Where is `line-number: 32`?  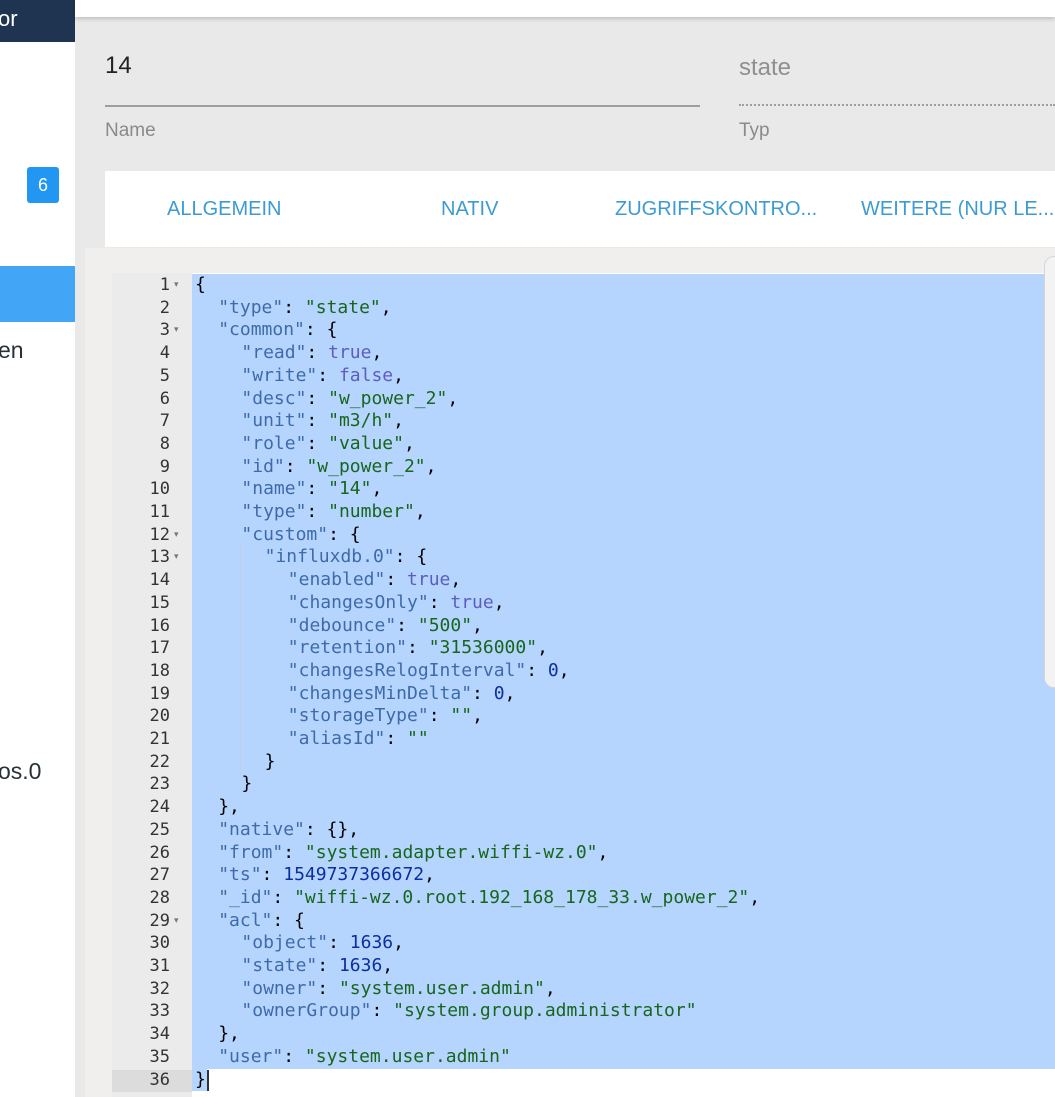 line-number: 32 is located at coordinates (159, 988).